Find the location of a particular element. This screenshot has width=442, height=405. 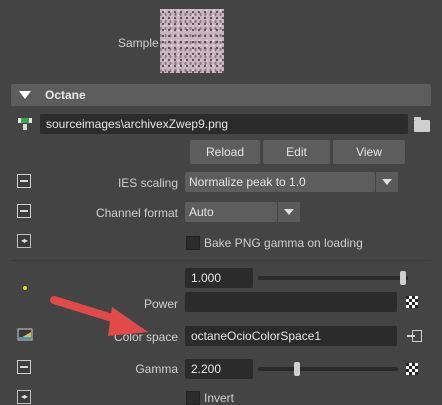

gamma-label: Gamma is located at coordinates (156, 369).